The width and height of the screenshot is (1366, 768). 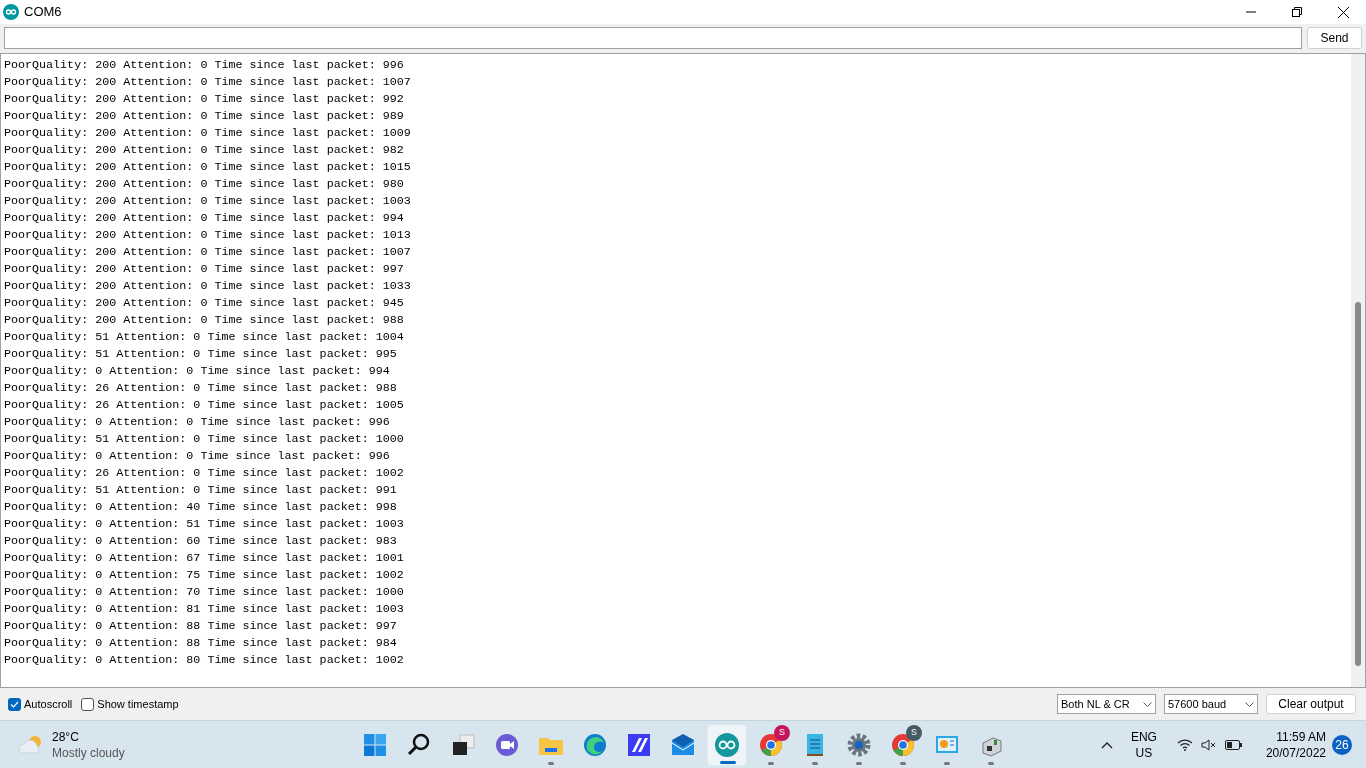 What do you see at coordinates (204, 405) in the screenshot?
I see `output-line: PoorQuality: 26 Attention: 0 Time since last packet: 1005` at bounding box center [204, 405].